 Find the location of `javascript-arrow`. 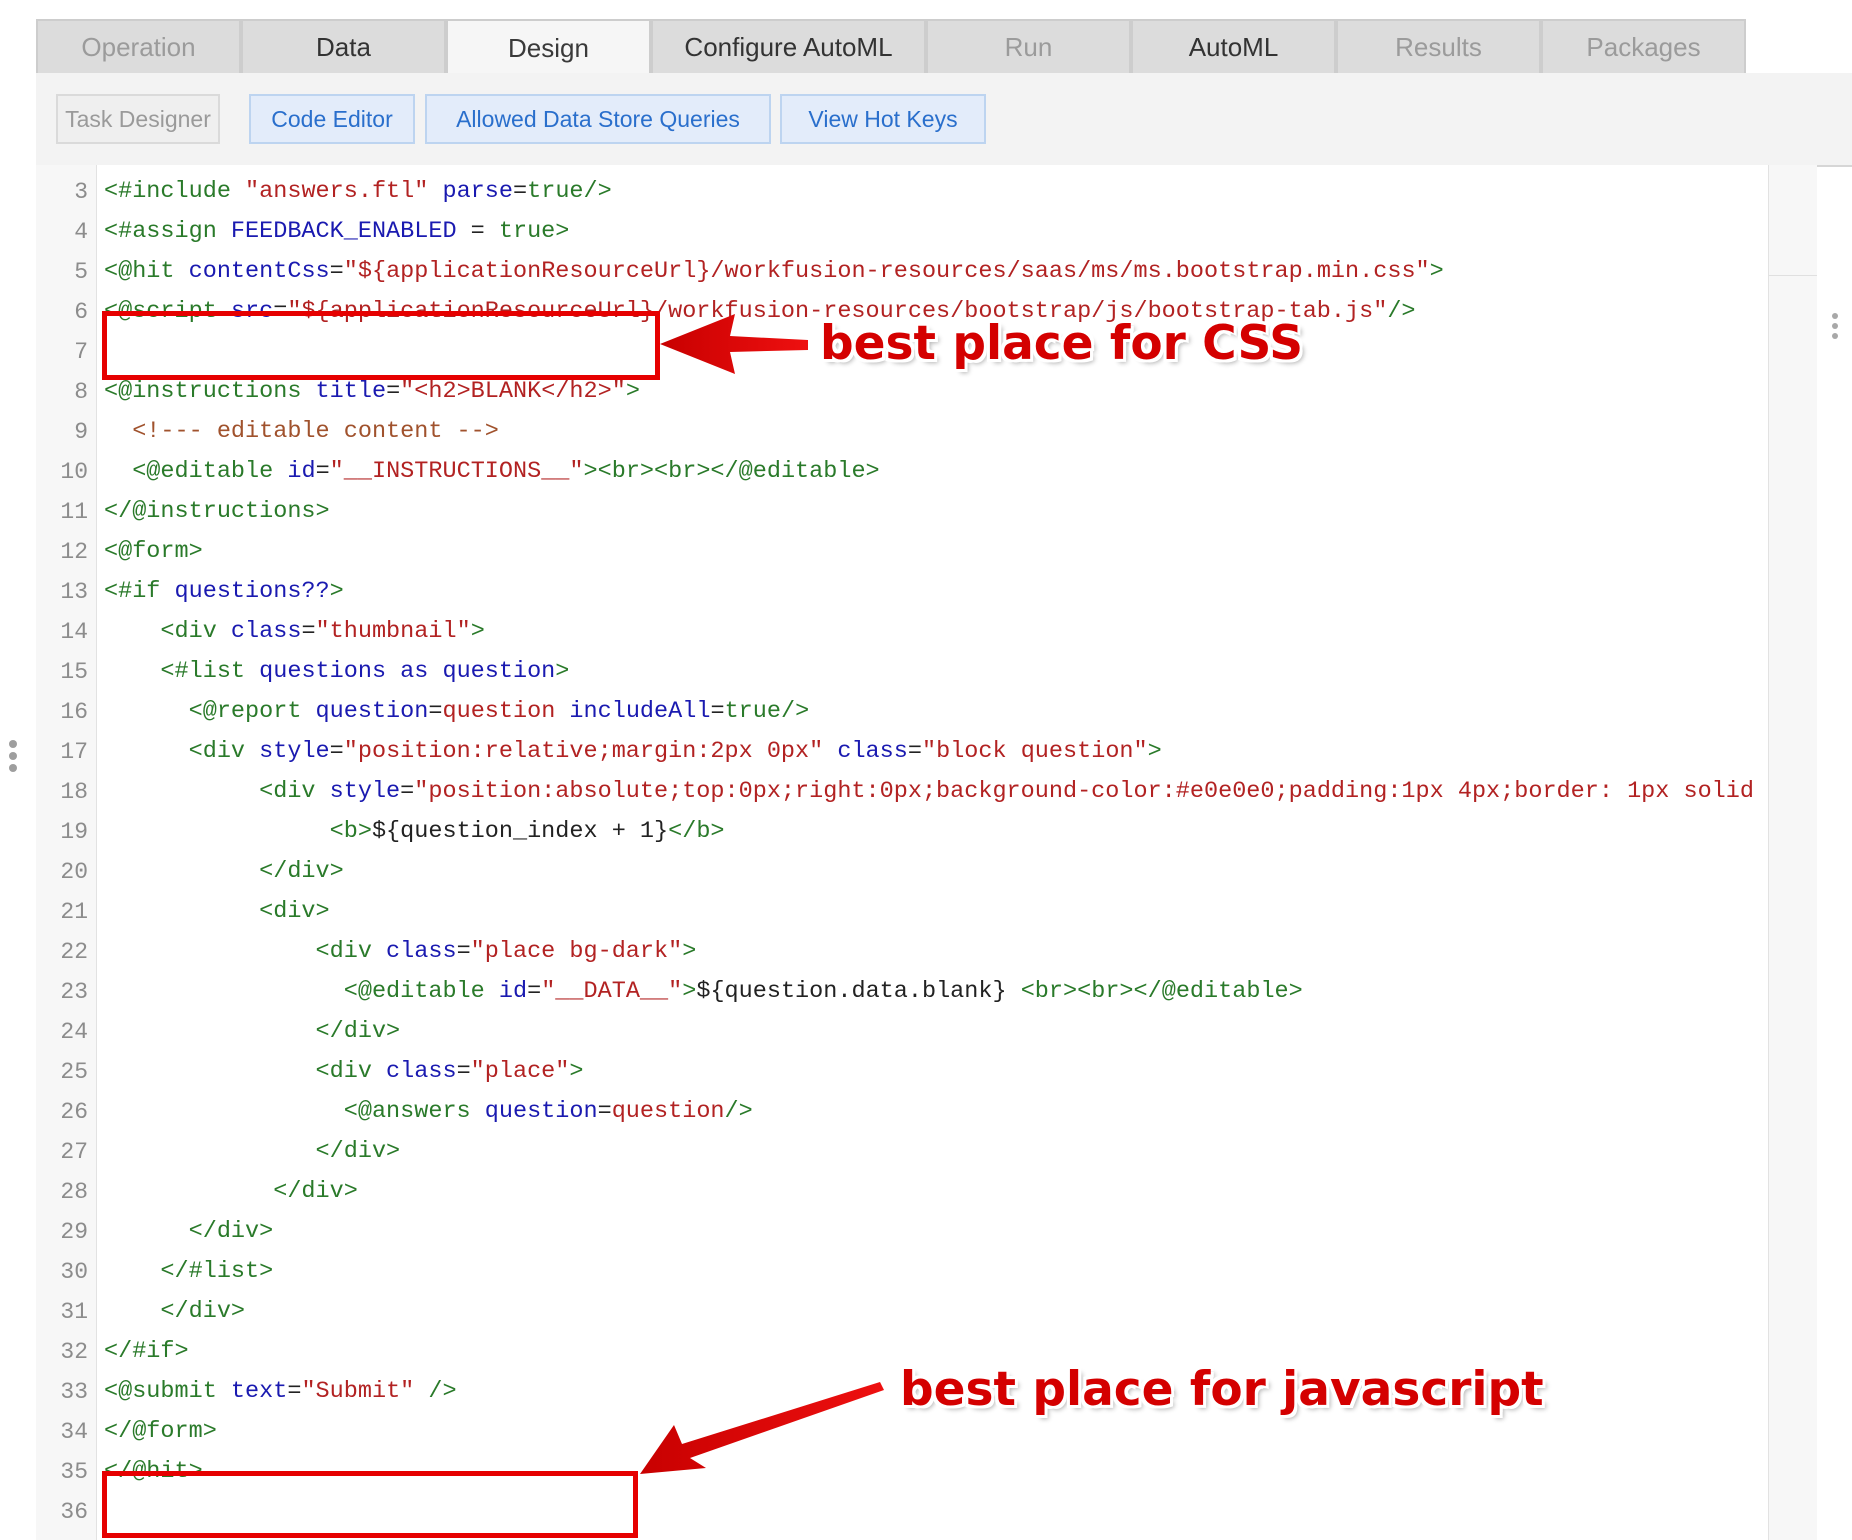

javascript-arrow is located at coordinates (762, 1428).